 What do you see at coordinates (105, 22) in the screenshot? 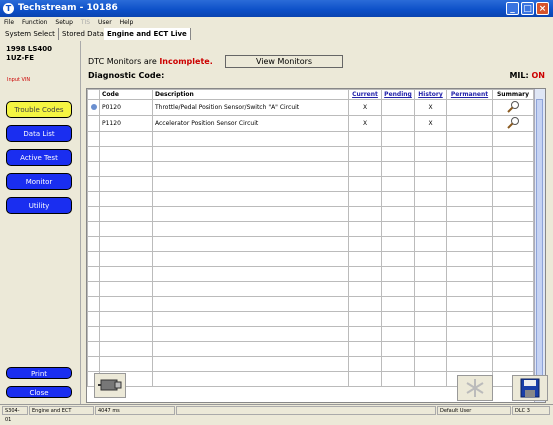
I see `menu-user: User` at bounding box center [105, 22].